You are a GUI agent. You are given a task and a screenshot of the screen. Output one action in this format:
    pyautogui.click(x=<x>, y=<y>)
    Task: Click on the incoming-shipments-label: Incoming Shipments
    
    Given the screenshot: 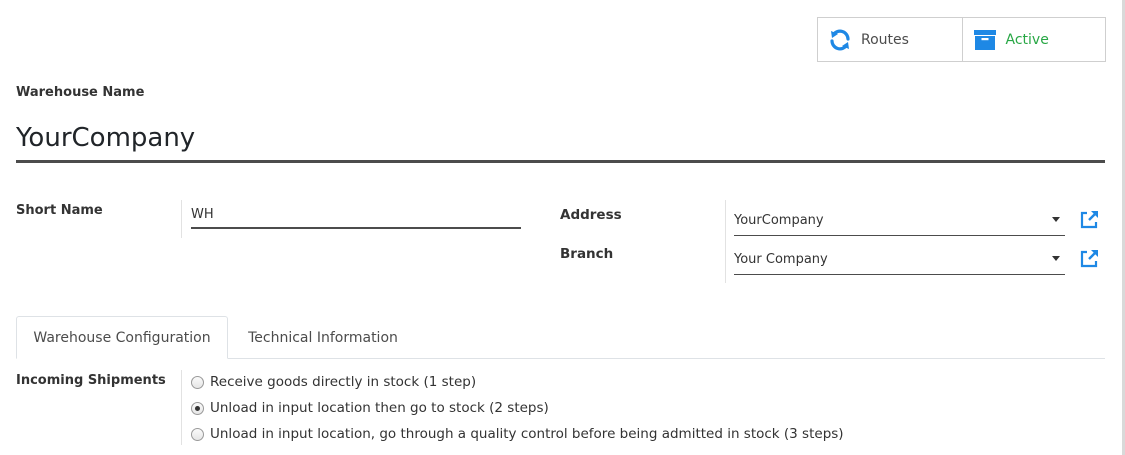 What is the action you would take?
    pyautogui.click(x=91, y=380)
    